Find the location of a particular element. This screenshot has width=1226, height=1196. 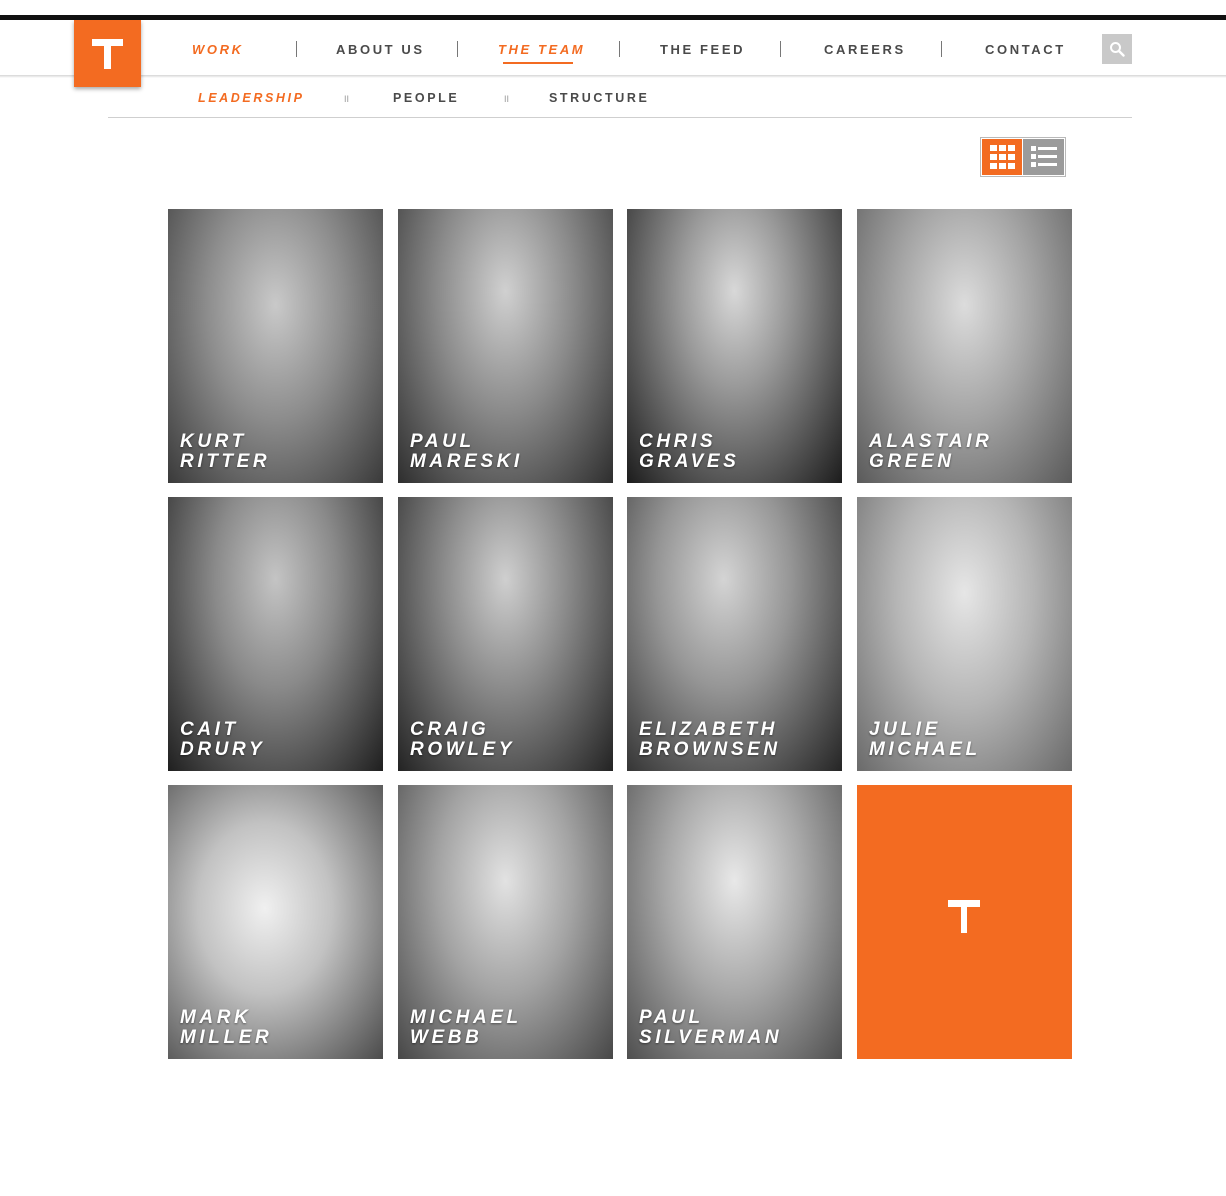

list-icon is located at coordinates (1044, 156).